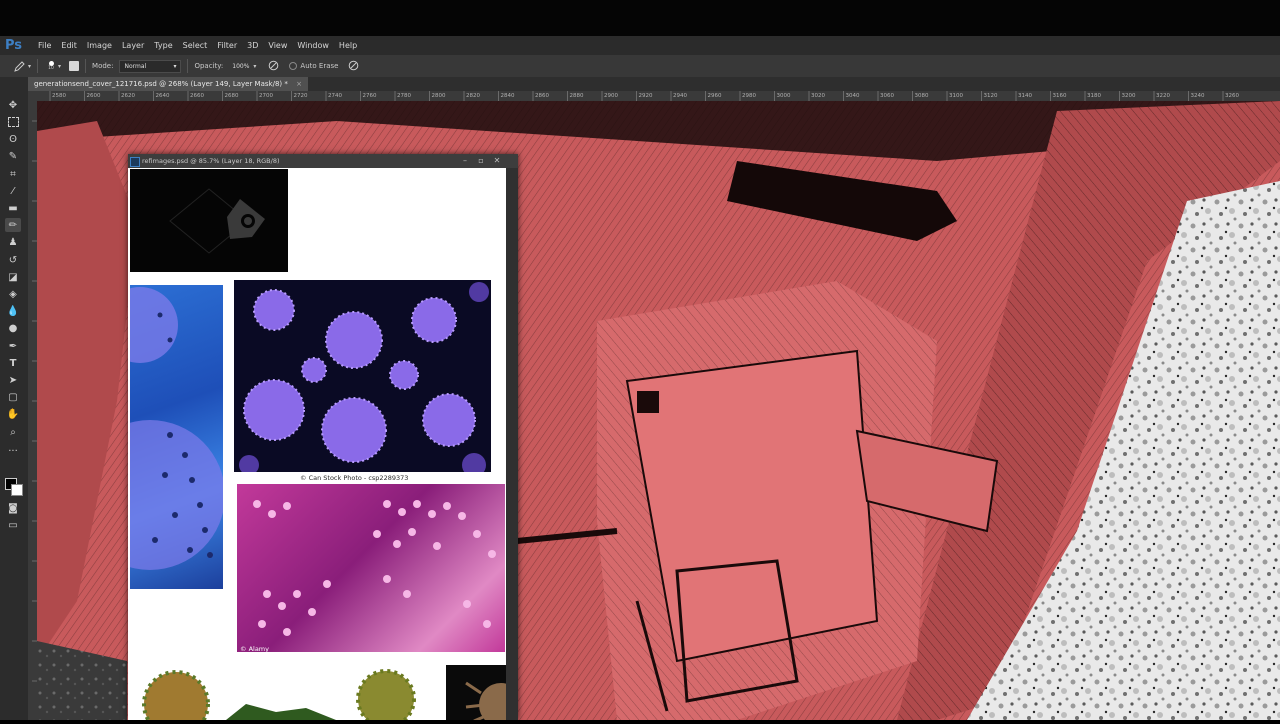 Image resolution: width=1280 pixels, height=724 pixels. Describe the element at coordinates (13, 525) in the screenshot. I see `screen-mode-icon: ▭` at that location.